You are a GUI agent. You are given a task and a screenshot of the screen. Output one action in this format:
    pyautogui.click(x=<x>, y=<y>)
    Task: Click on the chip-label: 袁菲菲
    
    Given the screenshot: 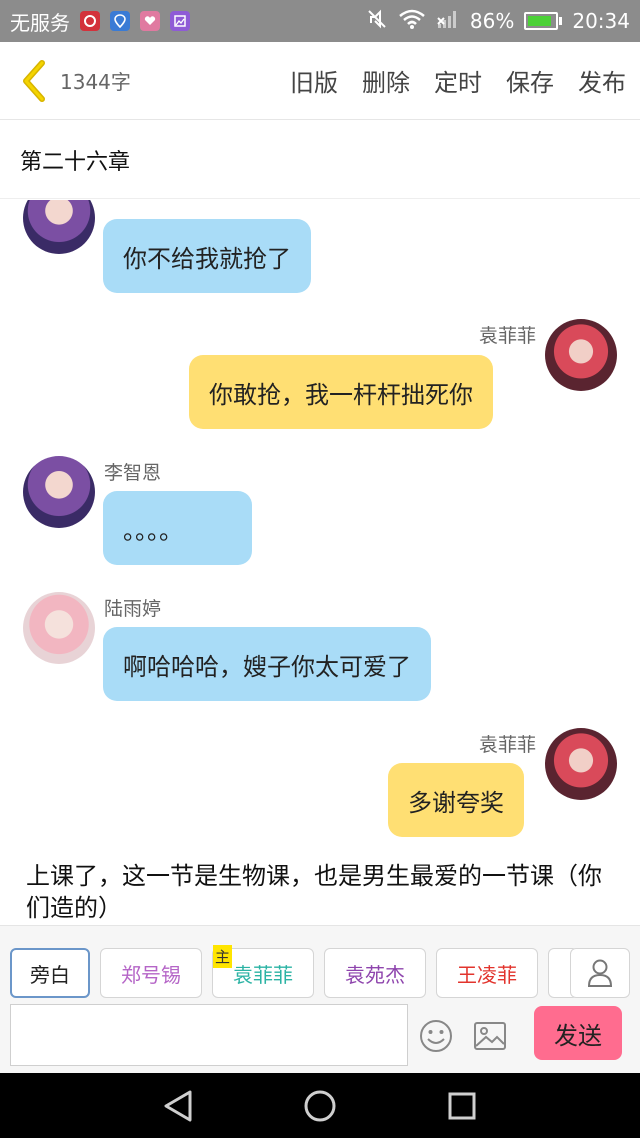 What is the action you would take?
    pyautogui.click(x=263, y=974)
    